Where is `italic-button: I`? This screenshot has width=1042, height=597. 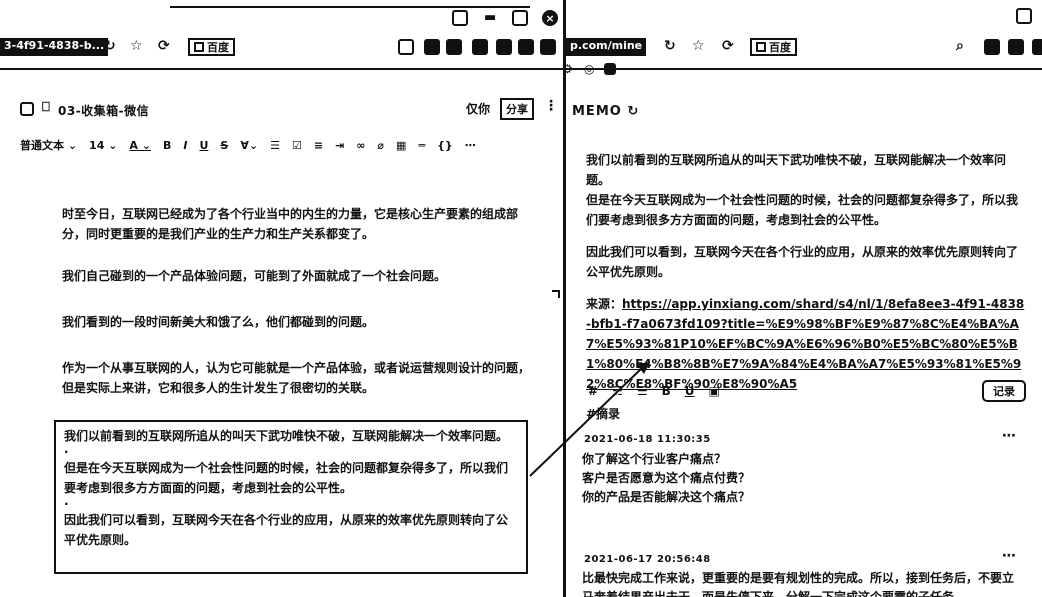 italic-button: I is located at coordinates (185, 145).